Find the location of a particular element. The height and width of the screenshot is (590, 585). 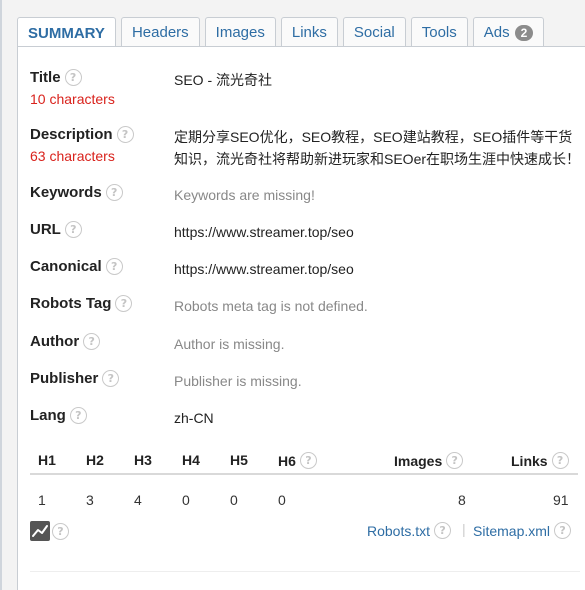

robots-label: Robots Tag is located at coordinates (71, 303).